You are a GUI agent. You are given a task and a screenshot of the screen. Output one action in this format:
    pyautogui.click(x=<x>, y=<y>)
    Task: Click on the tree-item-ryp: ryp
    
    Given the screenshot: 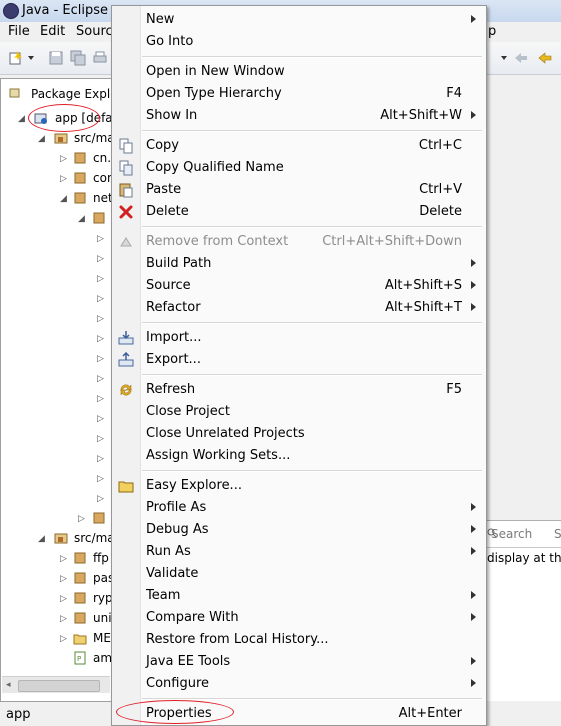 What is the action you would take?
    pyautogui.click(x=103, y=598)
    